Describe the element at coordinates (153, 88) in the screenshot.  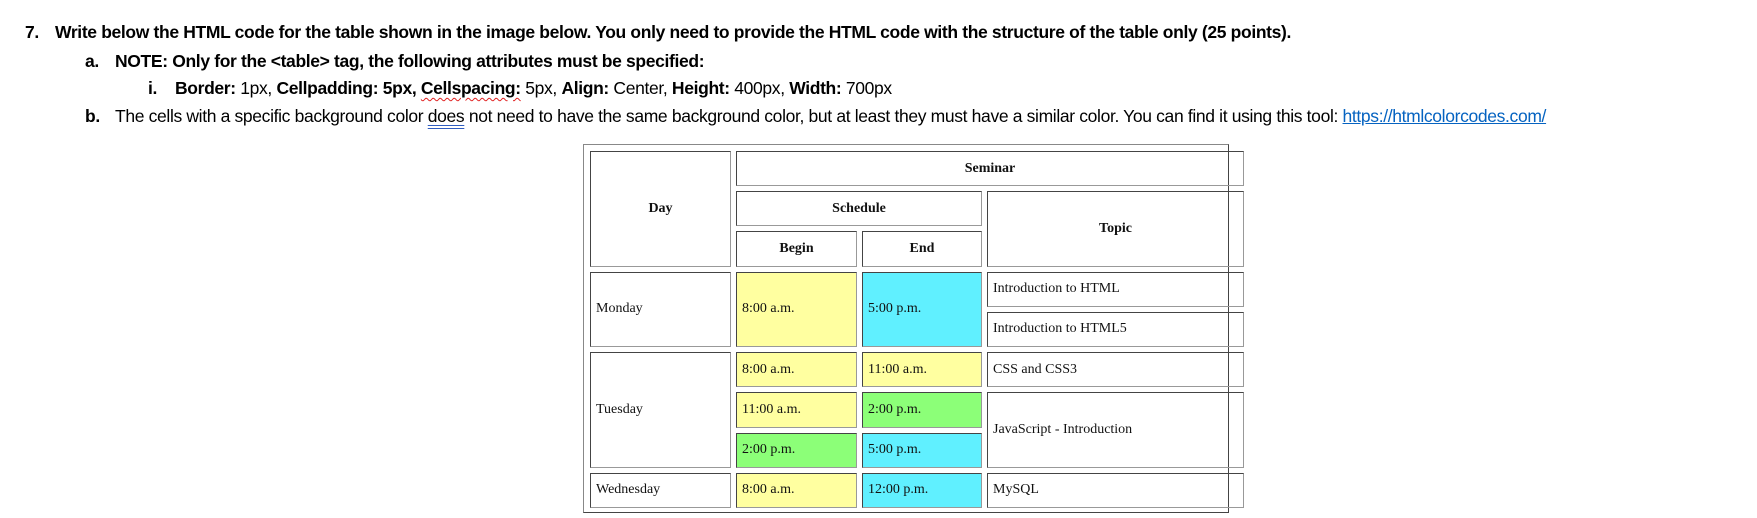
I see `instruction-i-marker: i.` at that location.